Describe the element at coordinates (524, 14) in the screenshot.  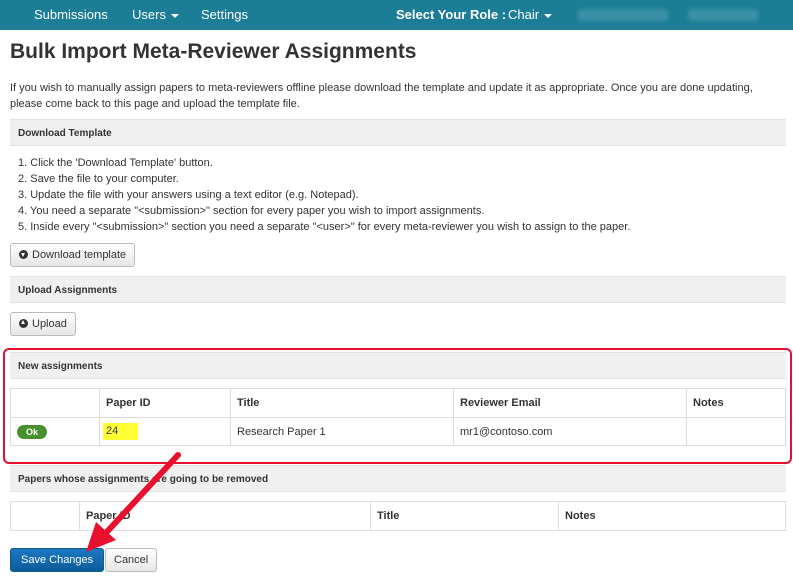
I see `role-value: Chair` at that location.